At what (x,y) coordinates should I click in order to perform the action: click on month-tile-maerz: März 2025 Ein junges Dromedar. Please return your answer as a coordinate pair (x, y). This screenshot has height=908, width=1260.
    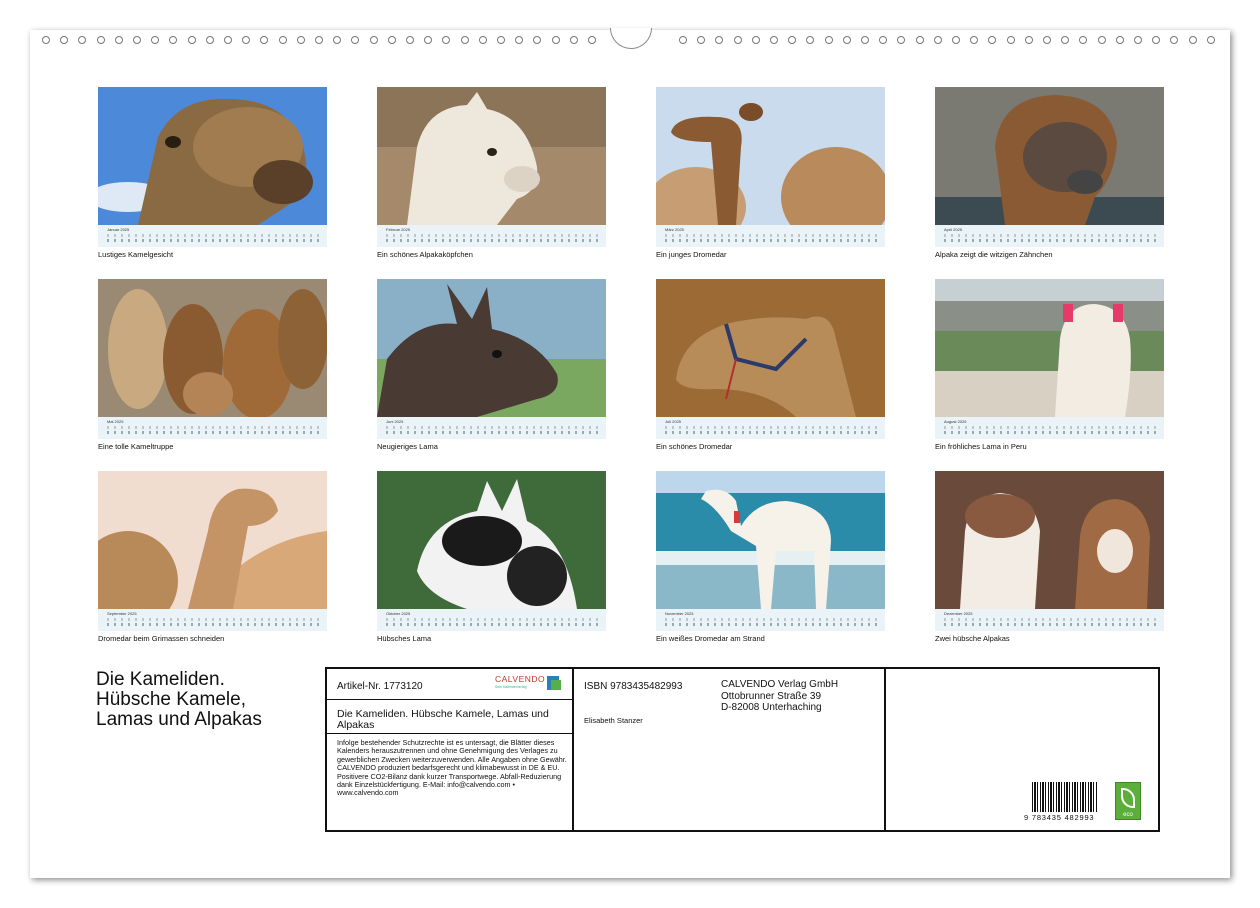
    Looking at the image, I should click on (770, 173).